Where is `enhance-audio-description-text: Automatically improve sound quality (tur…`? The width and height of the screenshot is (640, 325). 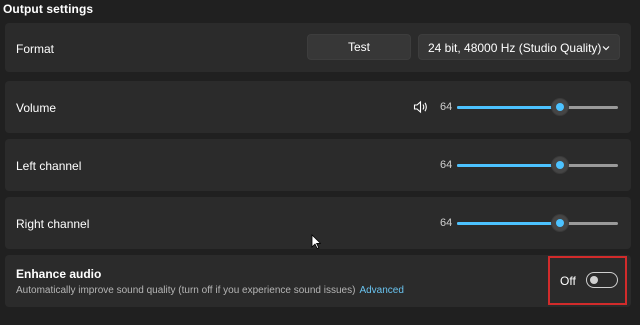 enhance-audio-description-text: Automatically improve sound quality (tur… is located at coordinates (186, 290).